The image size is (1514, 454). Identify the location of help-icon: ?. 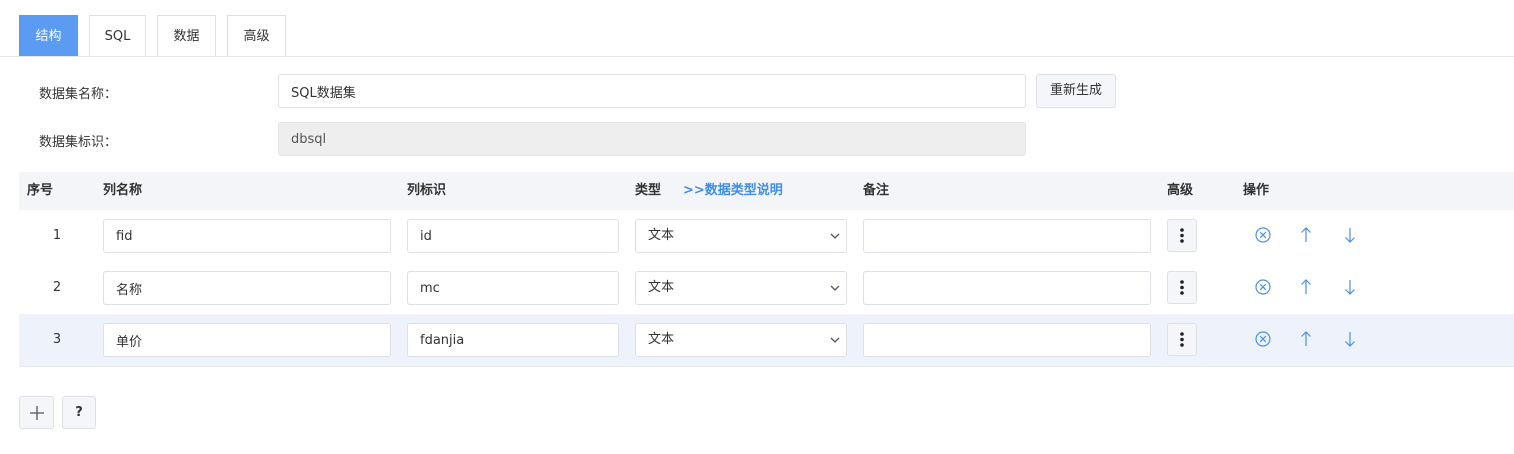
(79, 412).